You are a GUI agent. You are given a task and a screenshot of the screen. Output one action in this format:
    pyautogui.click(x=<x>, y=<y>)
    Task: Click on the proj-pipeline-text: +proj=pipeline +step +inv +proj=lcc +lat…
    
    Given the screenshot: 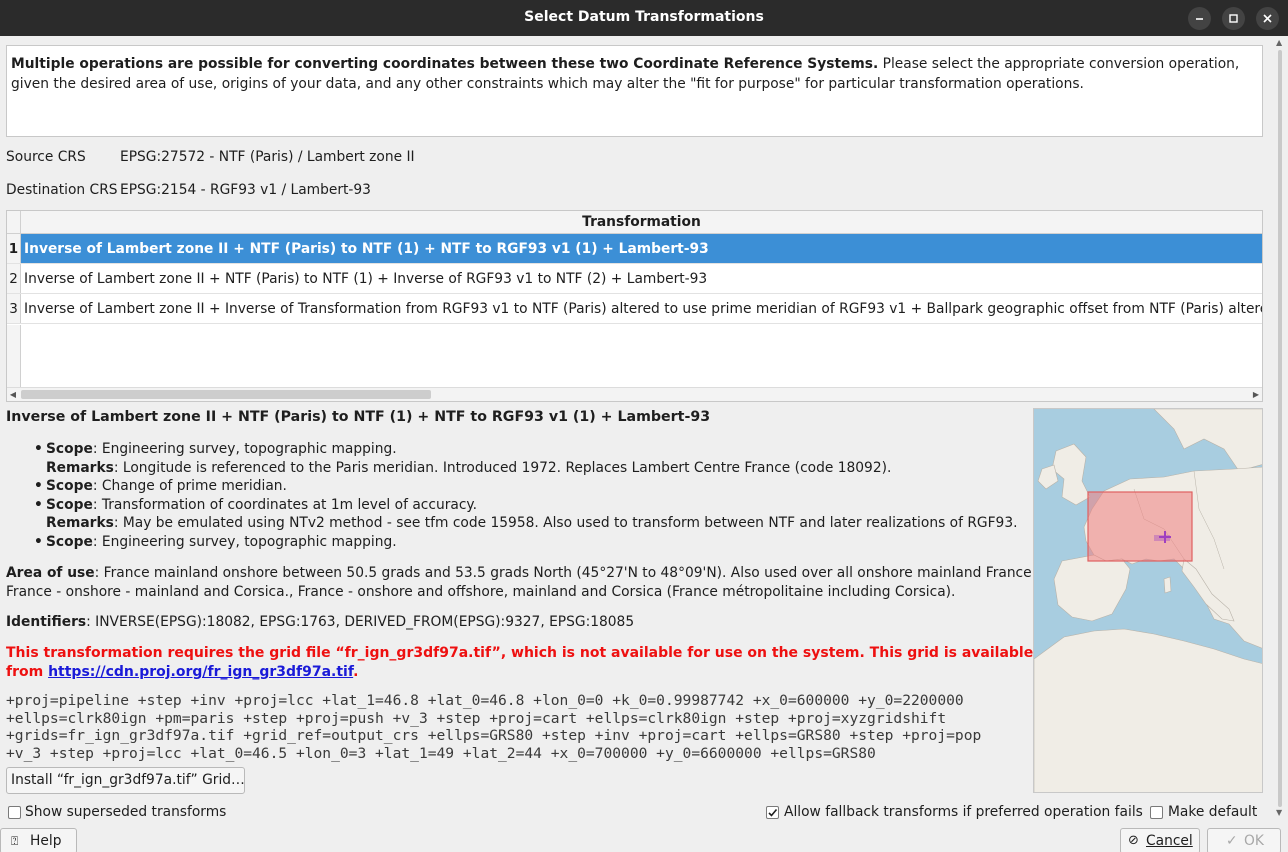 What is the action you would take?
    pyautogui.click(x=493, y=727)
    